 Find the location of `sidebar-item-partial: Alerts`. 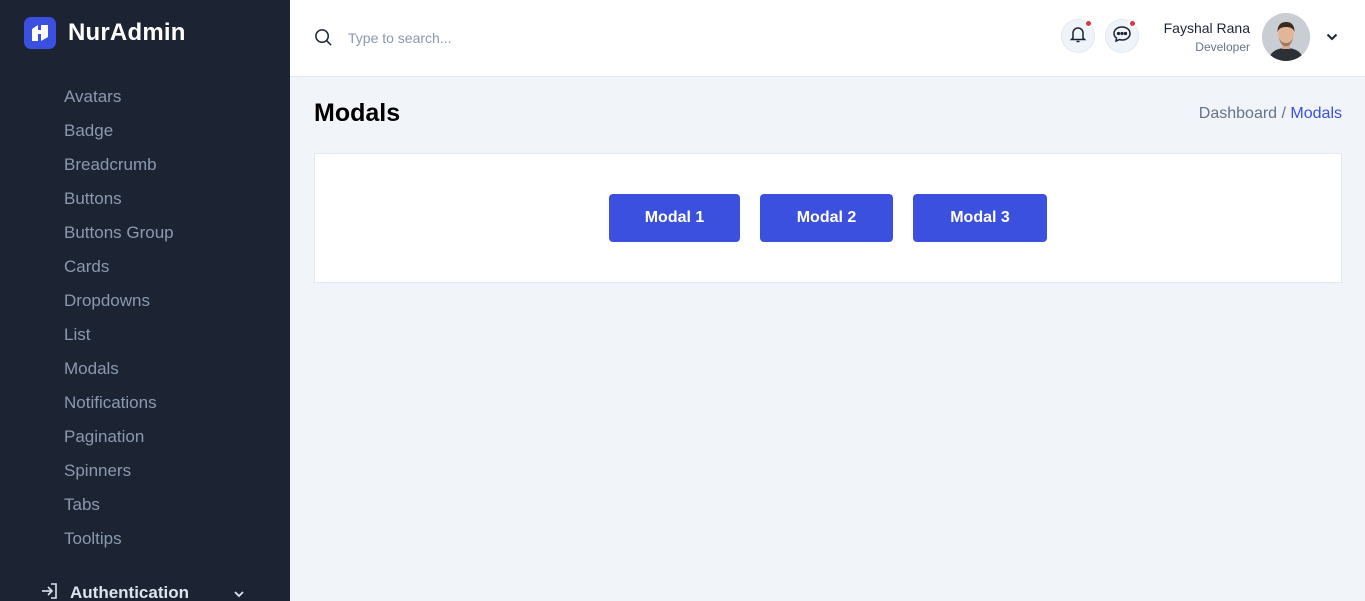

sidebar-item-partial: Alerts is located at coordinates (94, 60).